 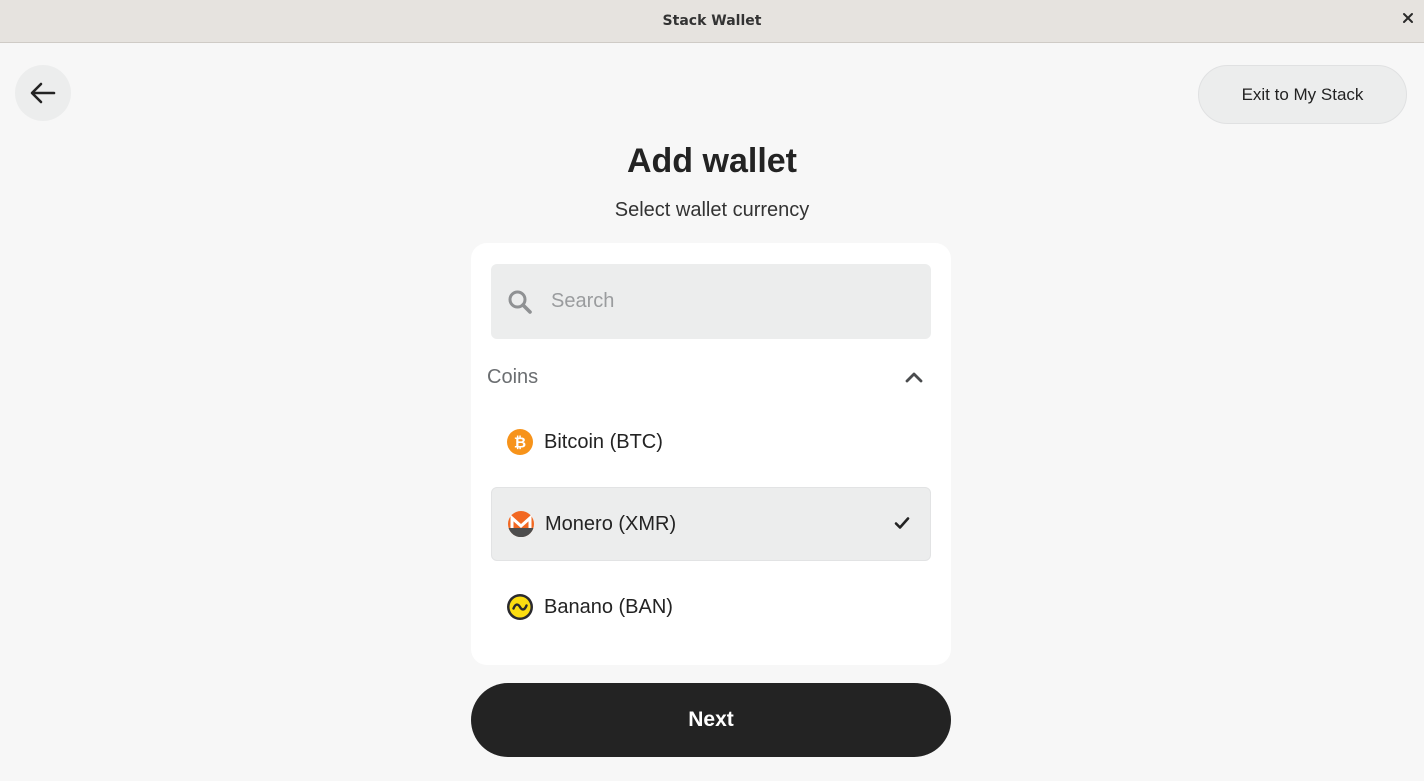 I want to click on window-titlebar: Stack Wallet, so click(x=712, y=21).